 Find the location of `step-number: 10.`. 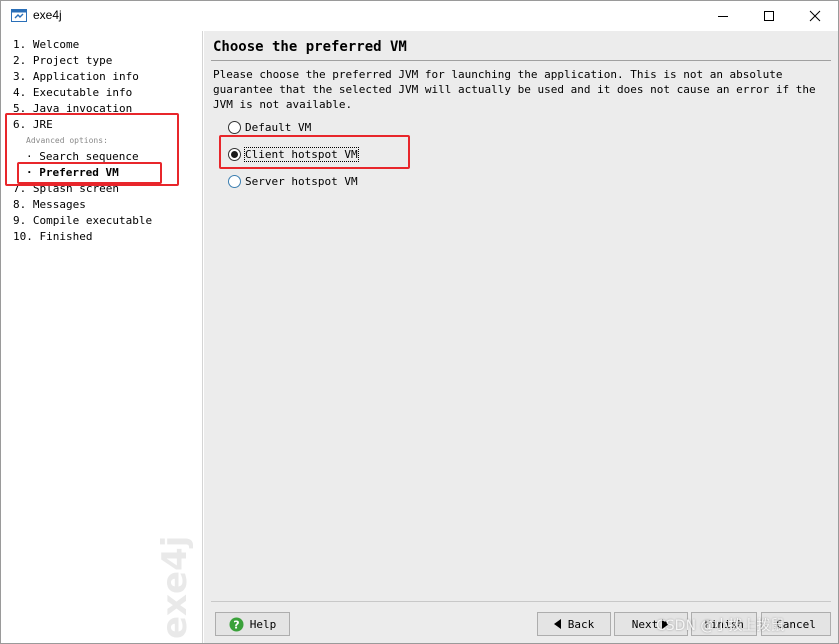

step-number: 10. is located at coordinates (23, 236).